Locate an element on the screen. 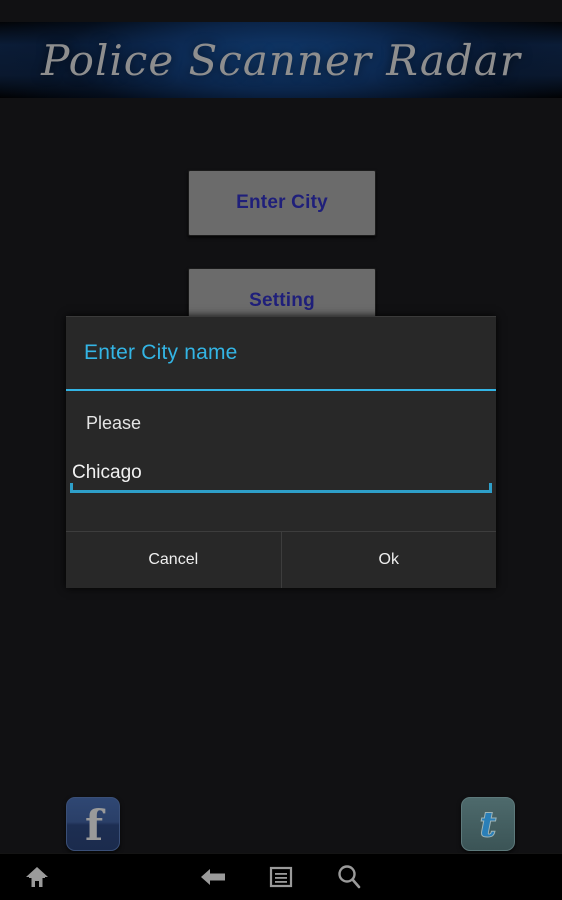  search-icon is located at coordinates (349, 877).